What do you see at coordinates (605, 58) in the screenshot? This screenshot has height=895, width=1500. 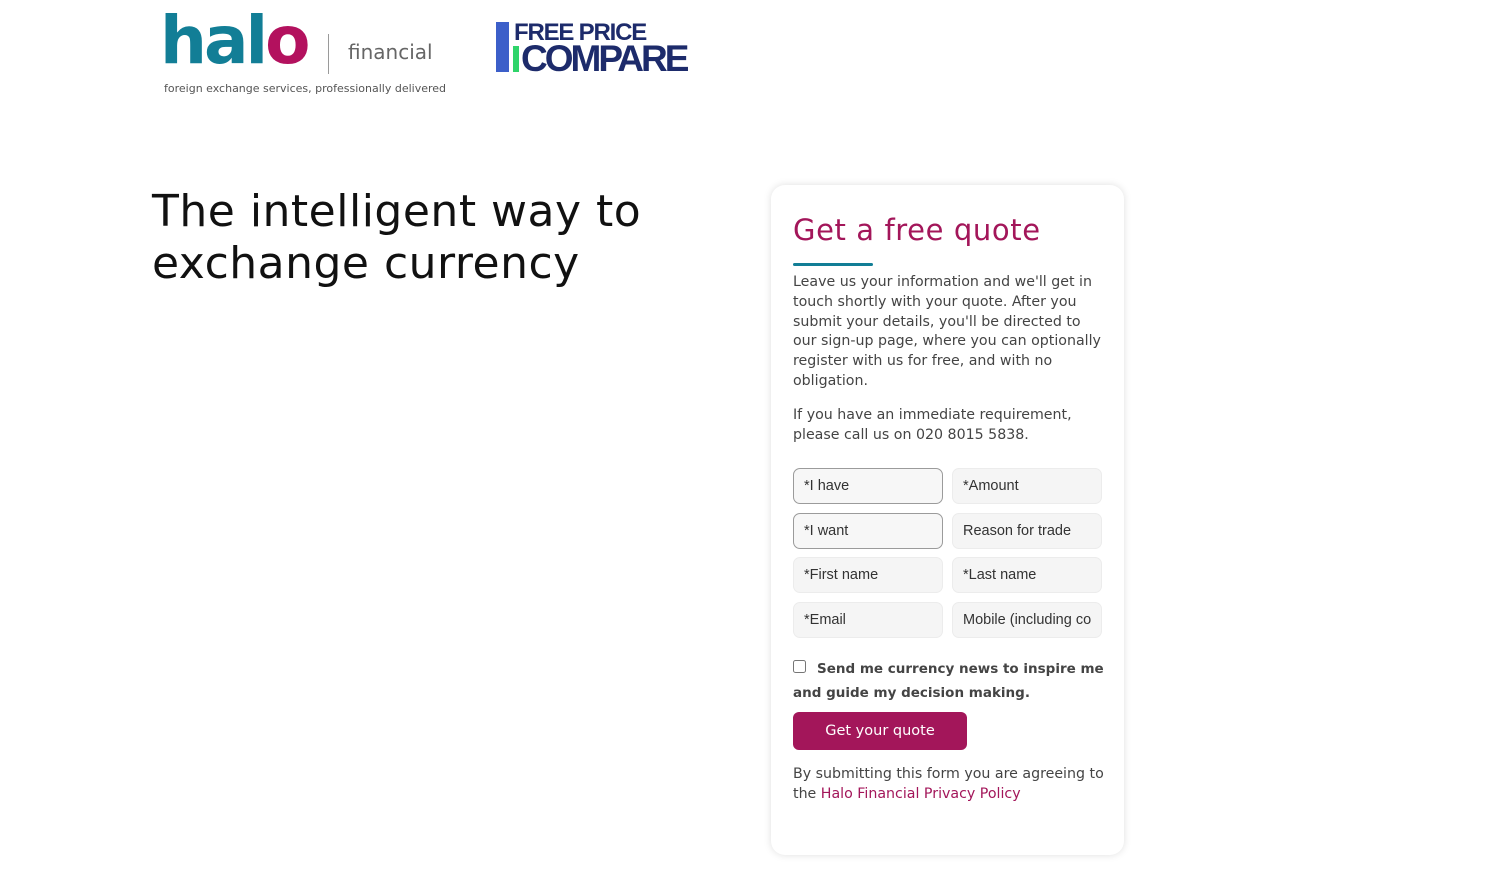 I see `fpc-logo-line2: COMPARE` at bounding box center [605, 58].